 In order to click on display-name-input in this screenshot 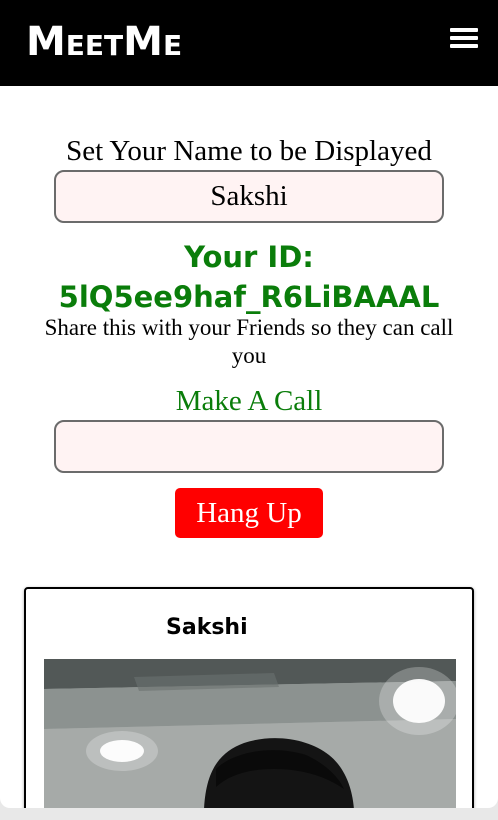, I will do `click(249, 196)`.